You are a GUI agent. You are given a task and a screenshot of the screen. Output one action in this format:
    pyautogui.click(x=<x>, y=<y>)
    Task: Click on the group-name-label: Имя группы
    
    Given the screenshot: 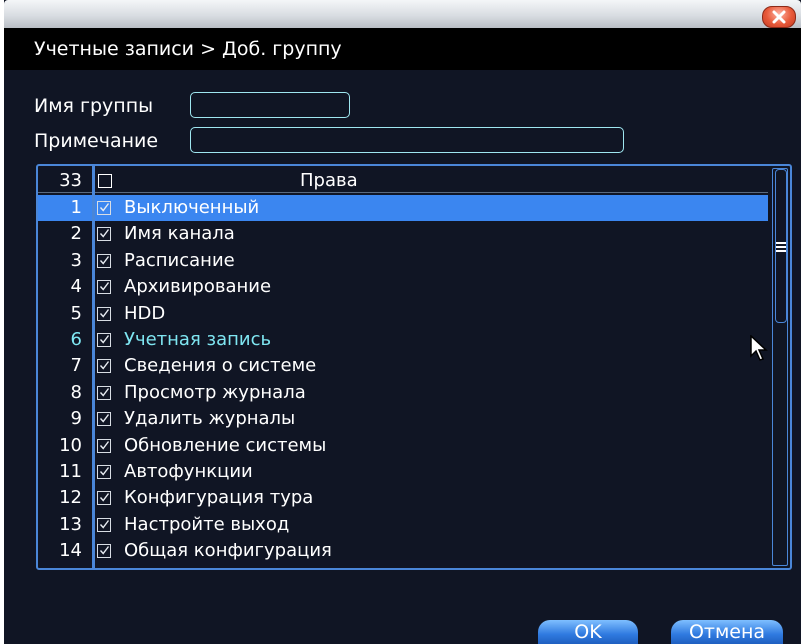 What is the action you would take?
    pyautogui.click(x=94, y=106)
    